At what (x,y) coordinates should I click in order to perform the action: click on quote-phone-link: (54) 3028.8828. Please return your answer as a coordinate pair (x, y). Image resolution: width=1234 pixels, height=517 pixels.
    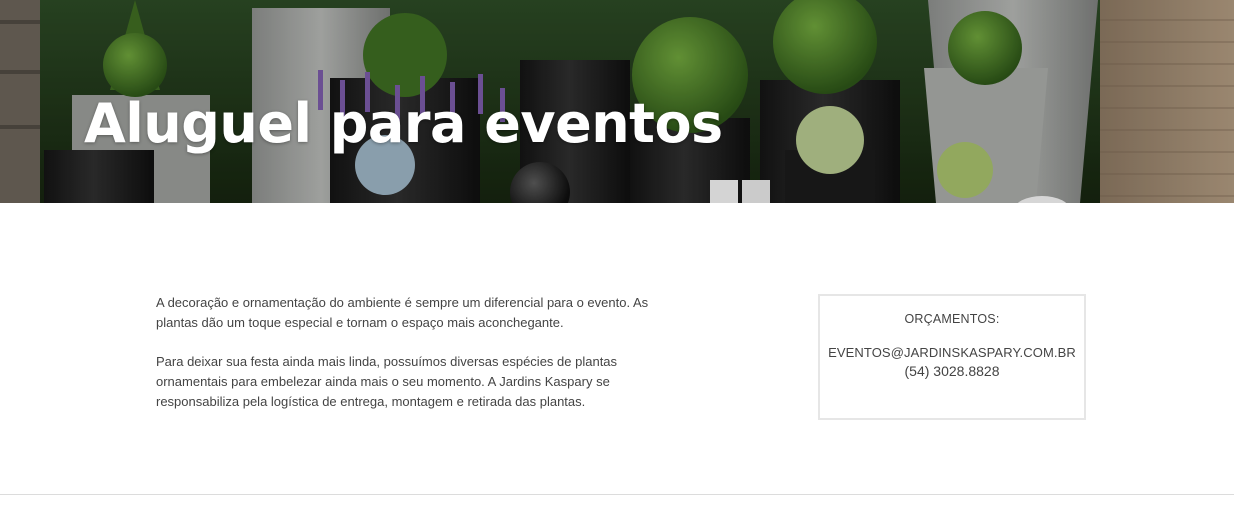
    Looking at the image, I should click on (952, 371).